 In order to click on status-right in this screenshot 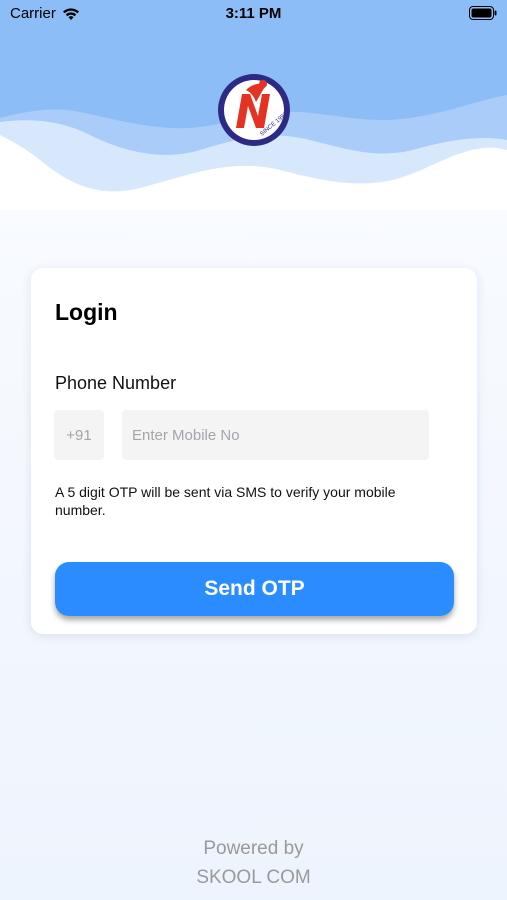, I will do `click(483, 15)`.